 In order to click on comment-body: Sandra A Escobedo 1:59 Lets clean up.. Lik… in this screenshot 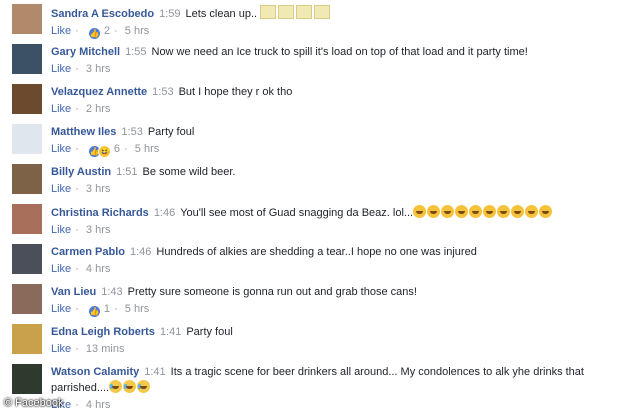, I will do `click(330, 22)`.